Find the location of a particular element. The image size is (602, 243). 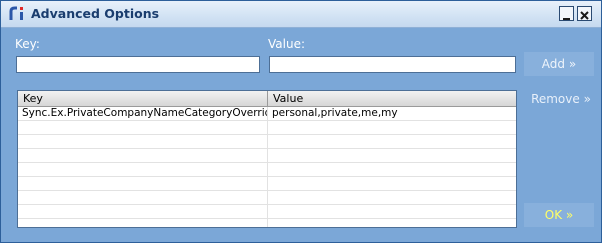

cell-value: personal,private,me,my is located at coordinates (335, 113).